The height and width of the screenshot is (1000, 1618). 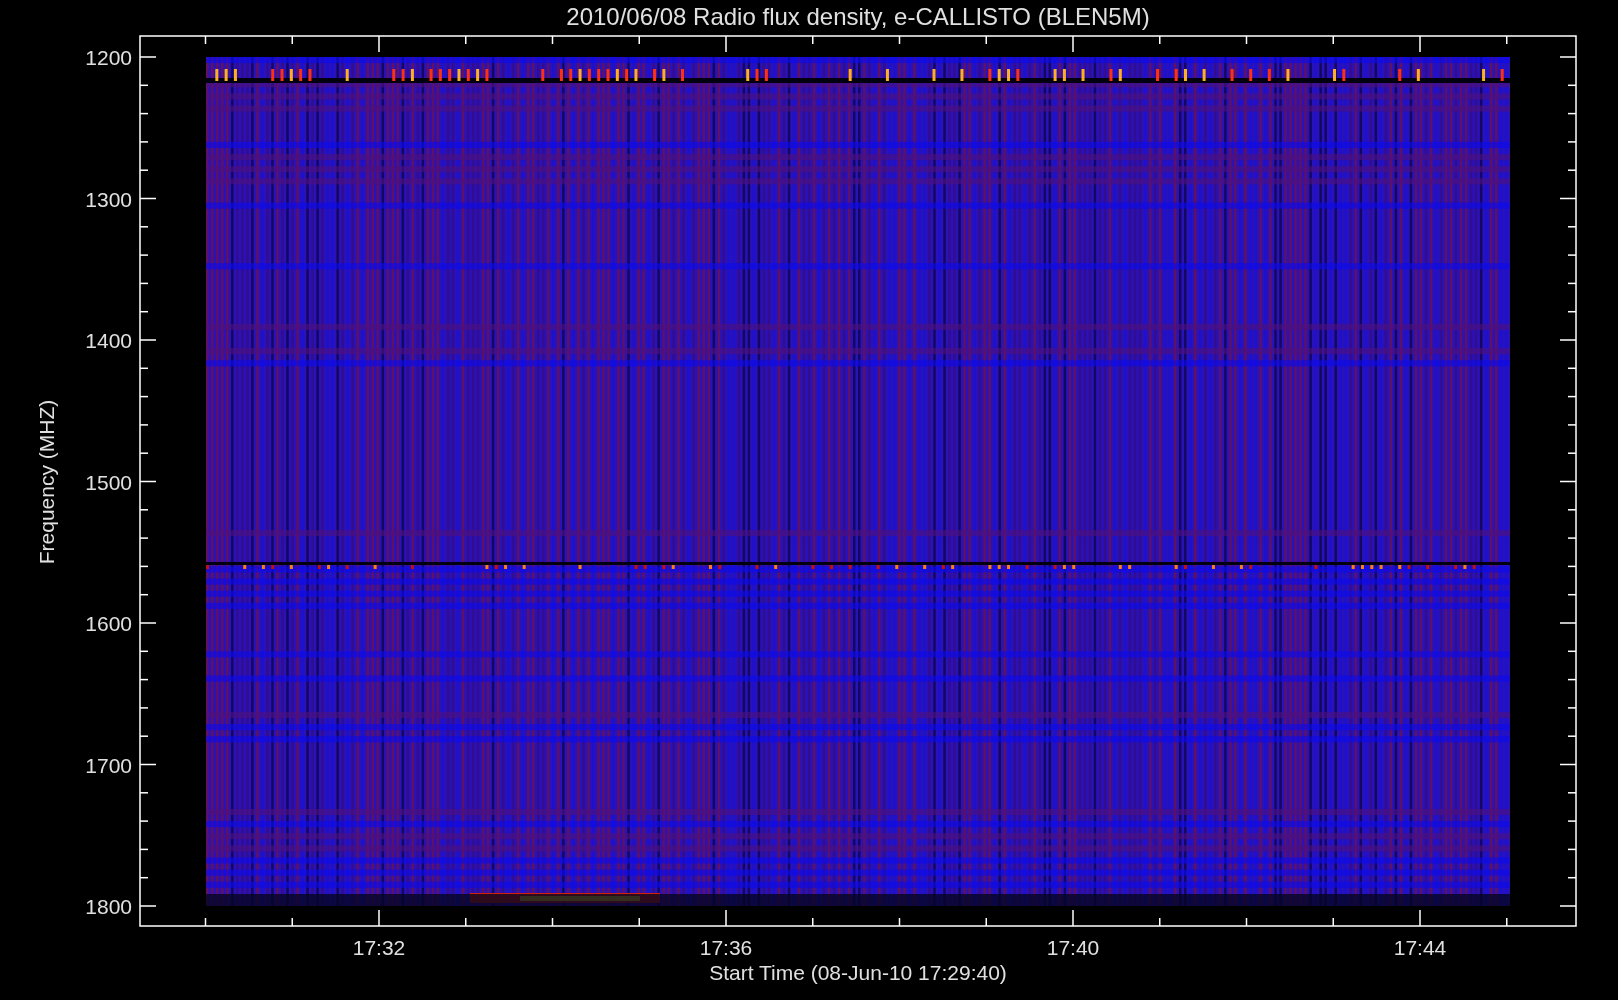 What do you see at coordinates (1420, 947) in the screenshot?
I see `x-tick-label: 17:44` at bounding box center [1420, 947].